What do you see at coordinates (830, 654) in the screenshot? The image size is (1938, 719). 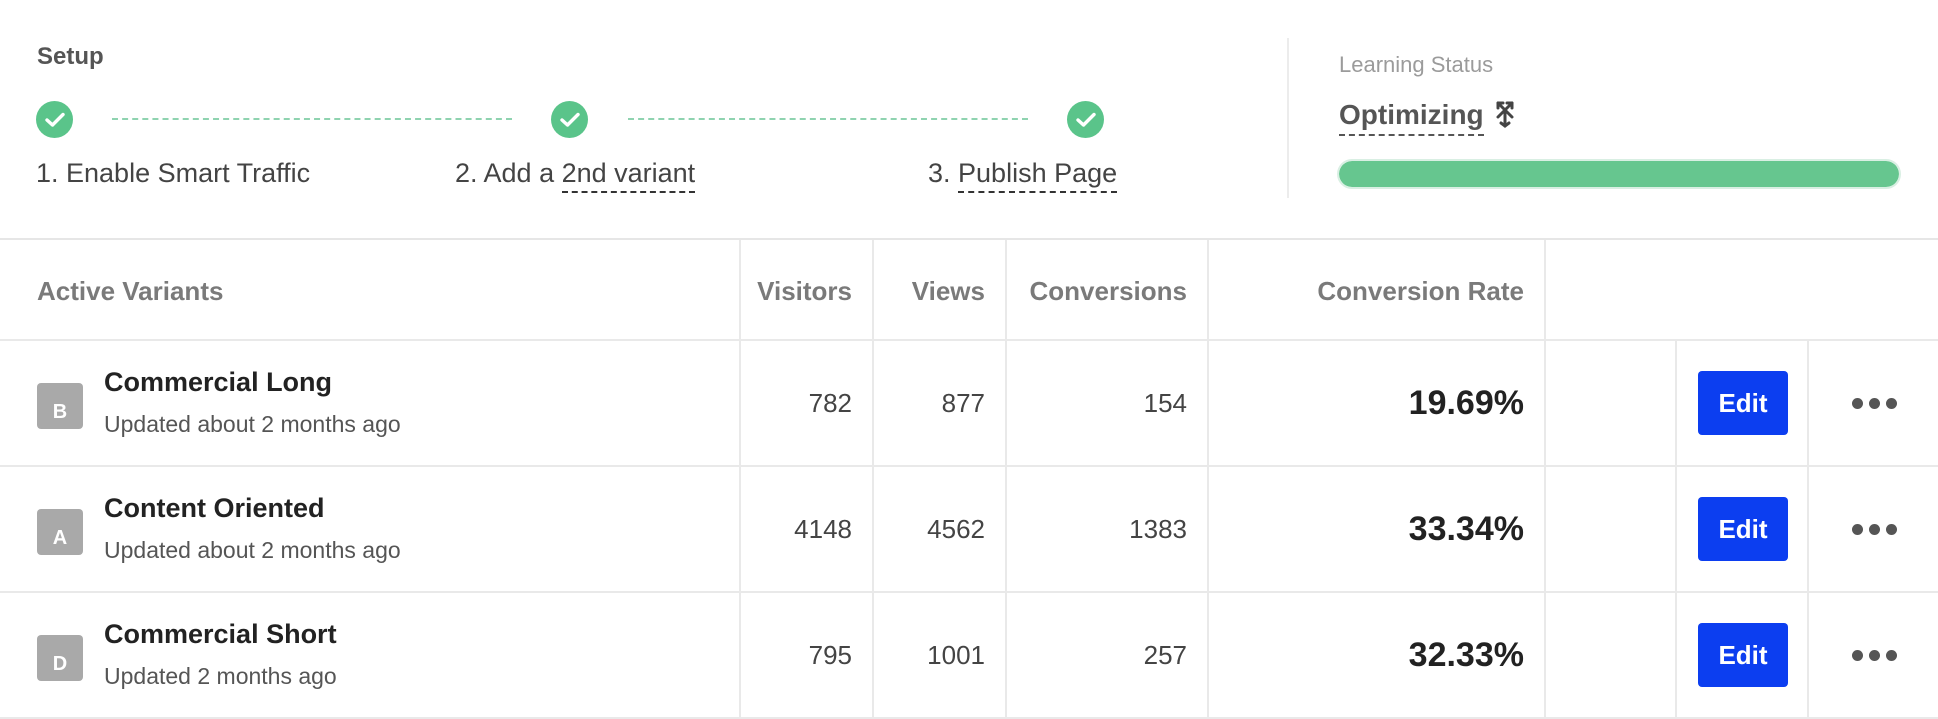 I see `visitors-value: 795` at bounding box center [830, 654].